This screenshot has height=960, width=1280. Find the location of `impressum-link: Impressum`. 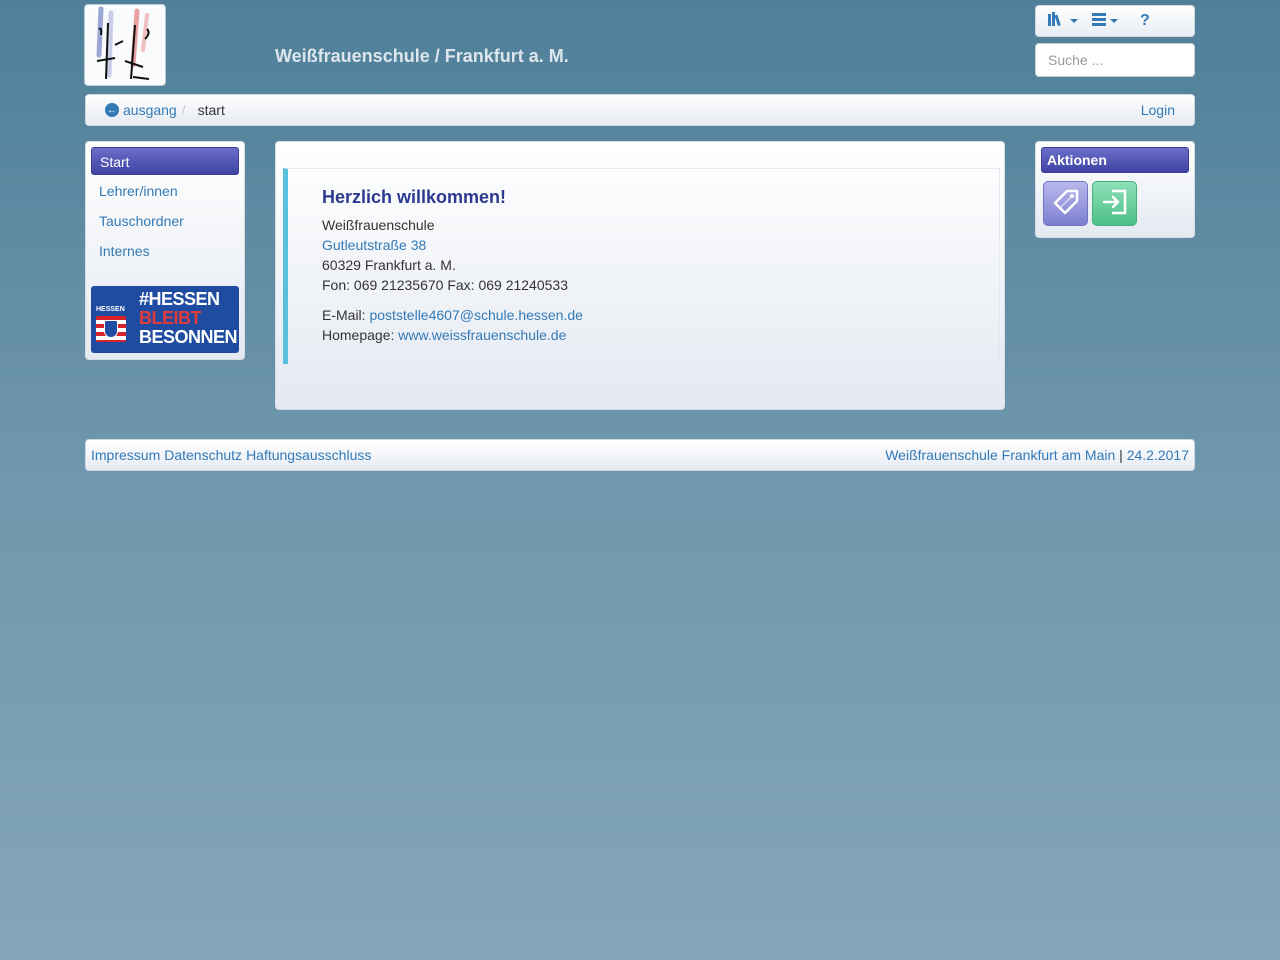

impressum-link: Impressum is located at coordinates (125, 455).